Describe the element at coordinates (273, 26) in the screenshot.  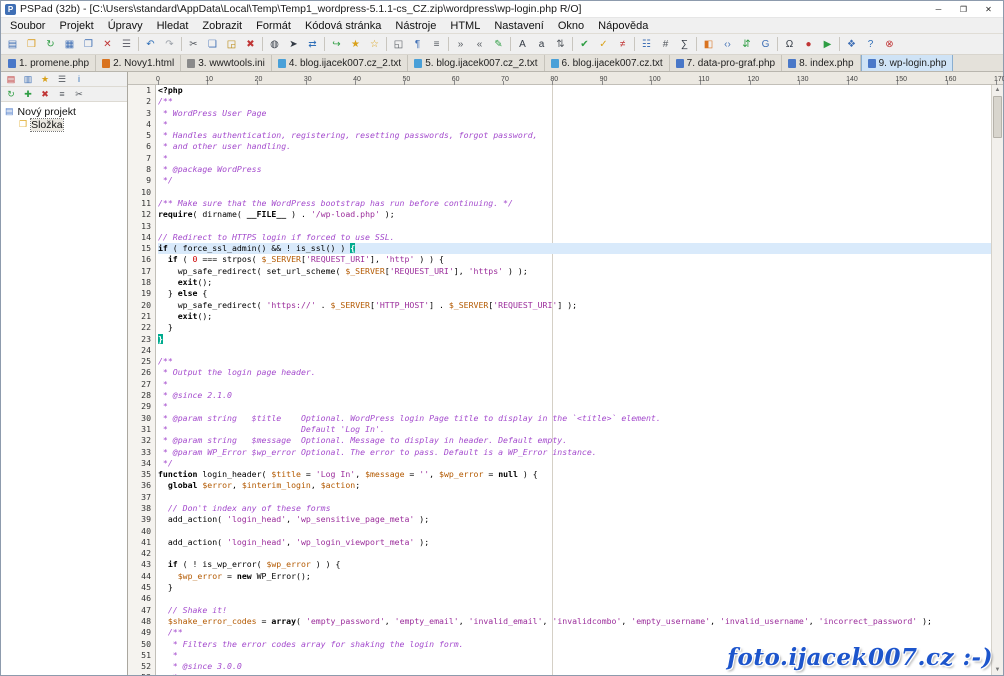
I see `menu-item-form-t: Formát` at that location.